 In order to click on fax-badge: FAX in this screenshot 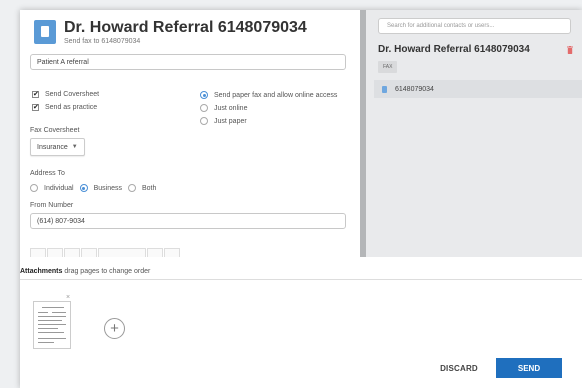, I will do `click(388, 67)`.